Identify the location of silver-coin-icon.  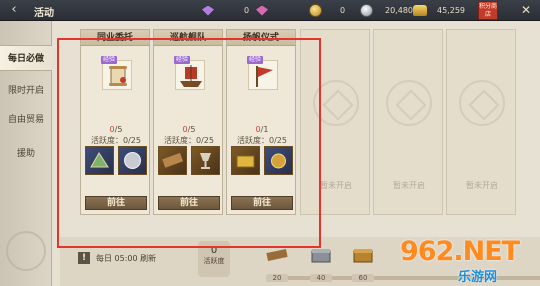
(366, 10).